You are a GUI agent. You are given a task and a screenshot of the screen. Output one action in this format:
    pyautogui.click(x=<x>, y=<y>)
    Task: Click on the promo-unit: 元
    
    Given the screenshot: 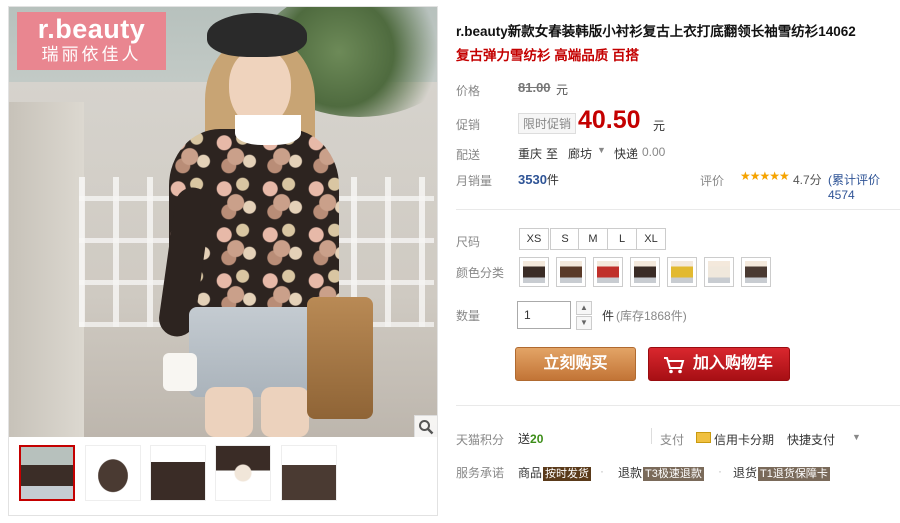 What is the action you would take?
    pyautogui.click(x=659, y=126)
    